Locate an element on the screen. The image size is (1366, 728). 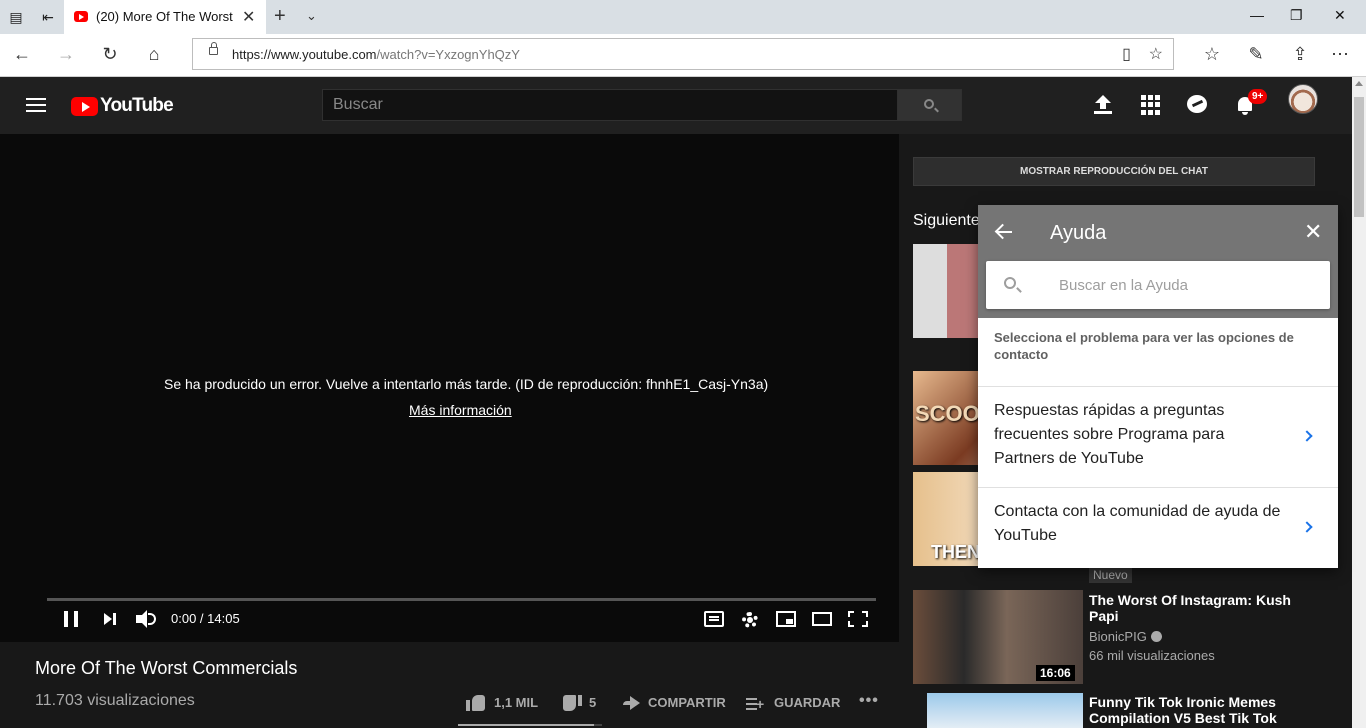
restore-icon: ❐ is located at coordinates (1296, 15).